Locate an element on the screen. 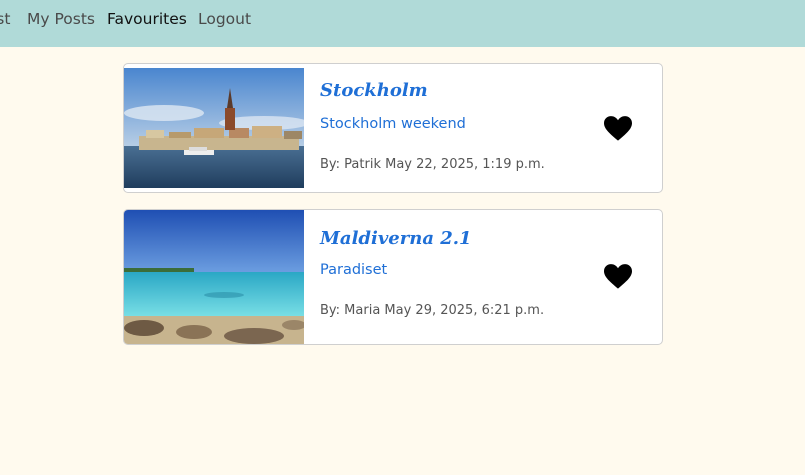 This screenshot has height=475, width=805. navbar: Post My Posts Favourites Logout is located at coordinates (402, 23).